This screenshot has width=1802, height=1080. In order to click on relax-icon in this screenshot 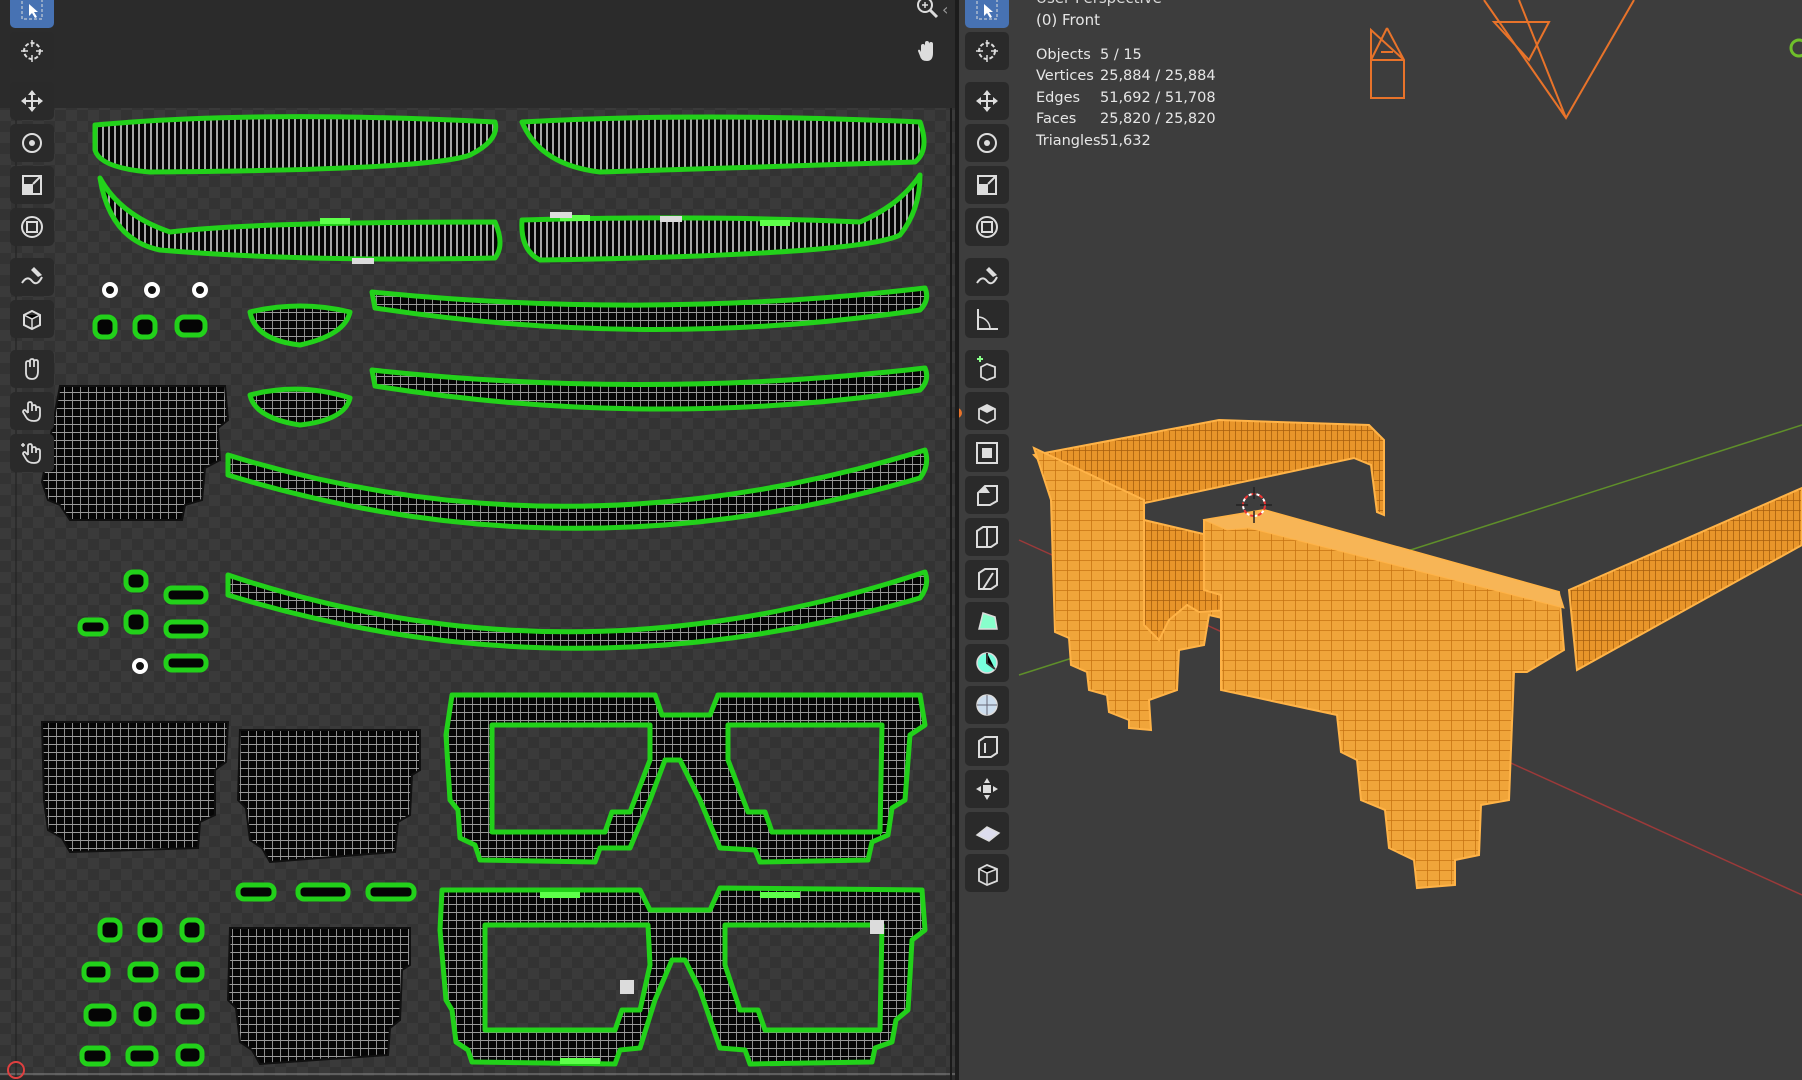, I will do `click(31, 411)`.